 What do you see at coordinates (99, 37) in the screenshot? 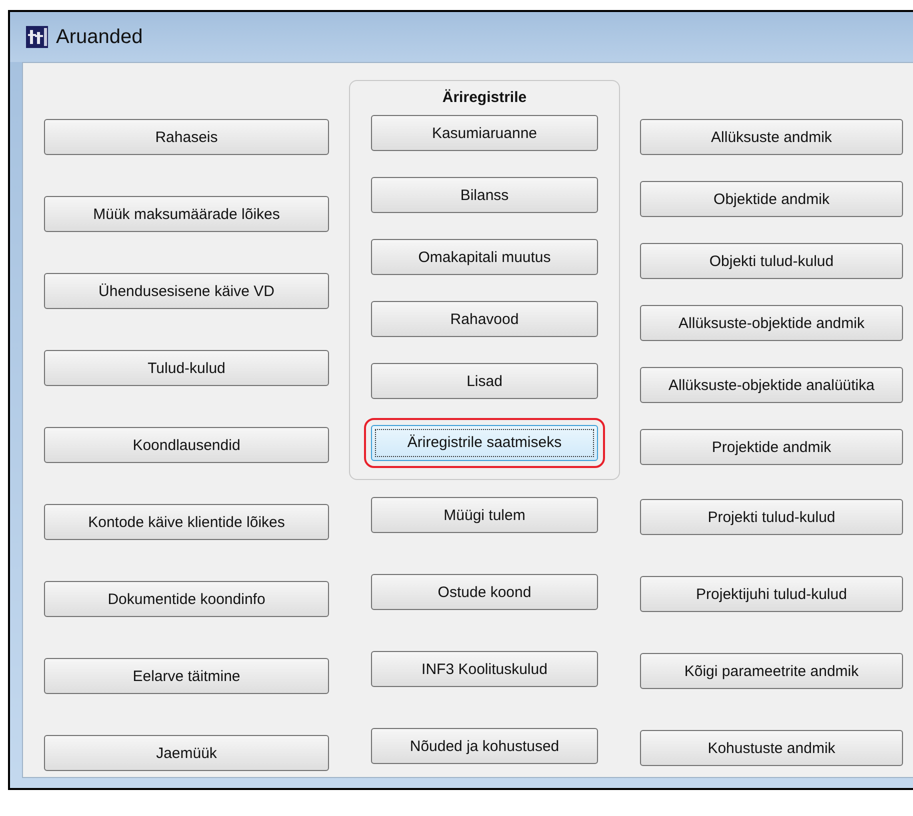
I see `window-title: Aruanded` at bounding box center [99, 37].